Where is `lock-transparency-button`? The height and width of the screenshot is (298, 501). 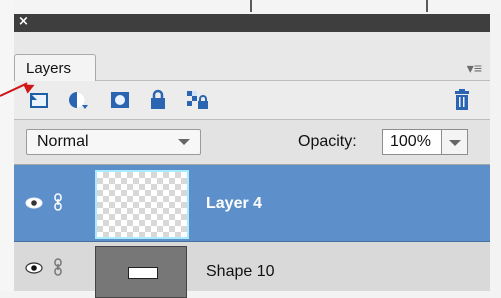
lock-transparency-button is located at coordinates (197, 100).